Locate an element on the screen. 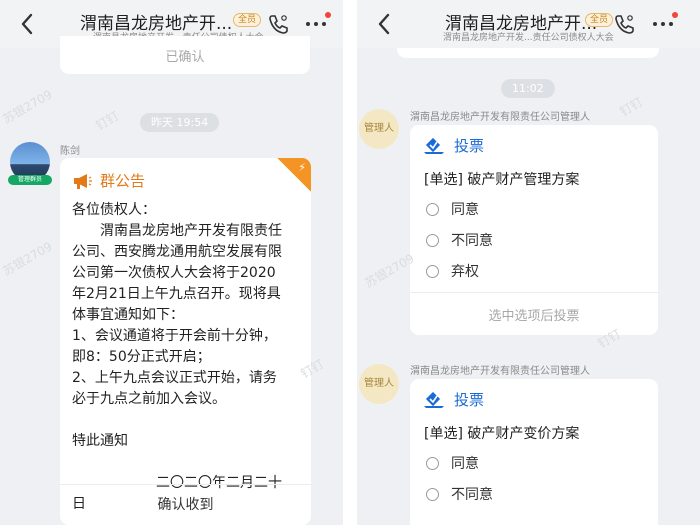 The image size is (700, 525). vote-option: 弃权 is located at coordinates (452, 271).